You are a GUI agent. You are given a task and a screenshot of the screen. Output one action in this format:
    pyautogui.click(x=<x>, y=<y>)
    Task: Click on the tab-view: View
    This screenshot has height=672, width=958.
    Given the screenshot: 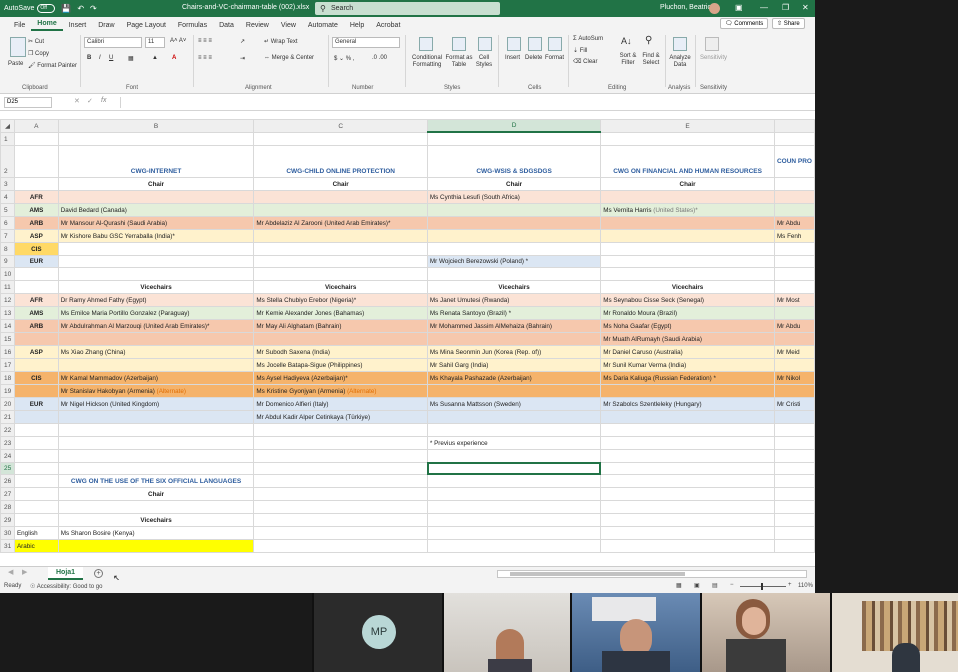 What is the action you would take?
    pyautogui.click(x=288, y=26)
    